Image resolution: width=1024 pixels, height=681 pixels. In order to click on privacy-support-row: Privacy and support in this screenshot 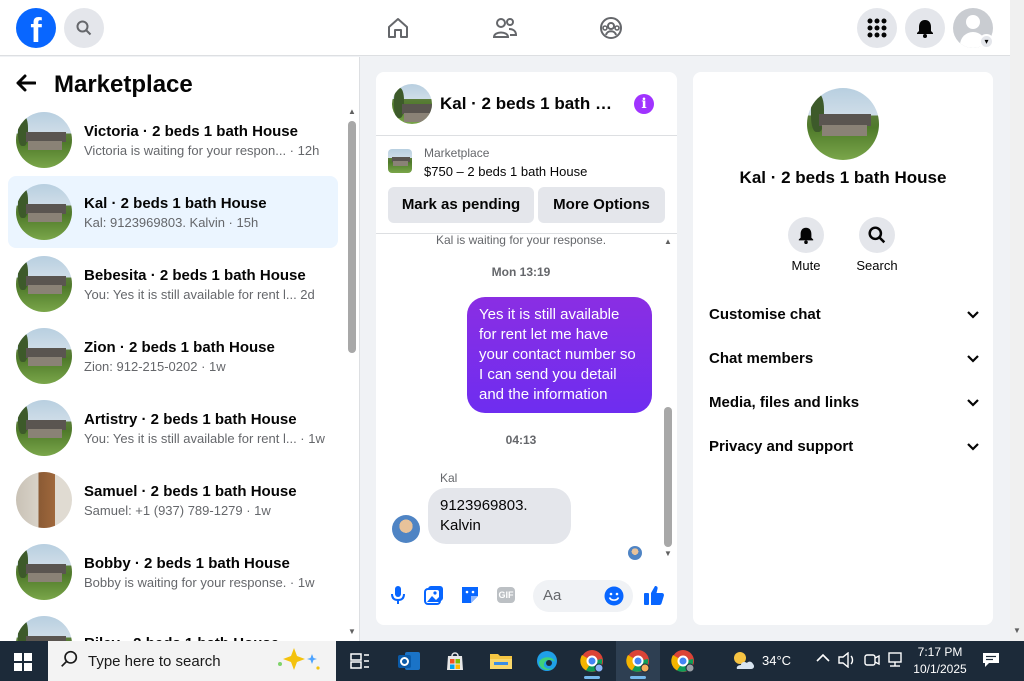, I will do `click(844, 446)`.